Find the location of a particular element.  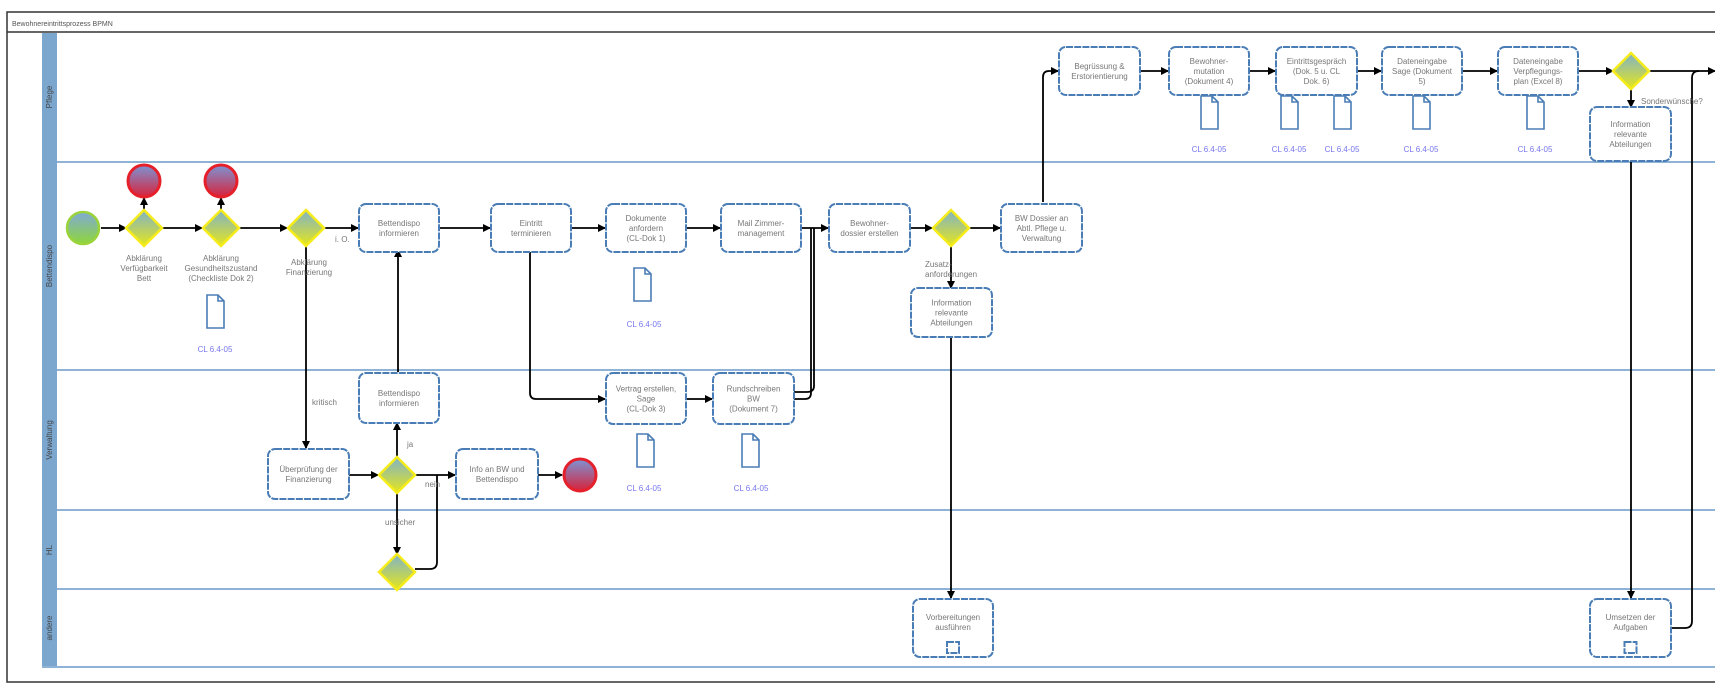

task-information-relevante-abteilungen: InformationrelevanteAbteilungen is located at coordinates (951, 312).